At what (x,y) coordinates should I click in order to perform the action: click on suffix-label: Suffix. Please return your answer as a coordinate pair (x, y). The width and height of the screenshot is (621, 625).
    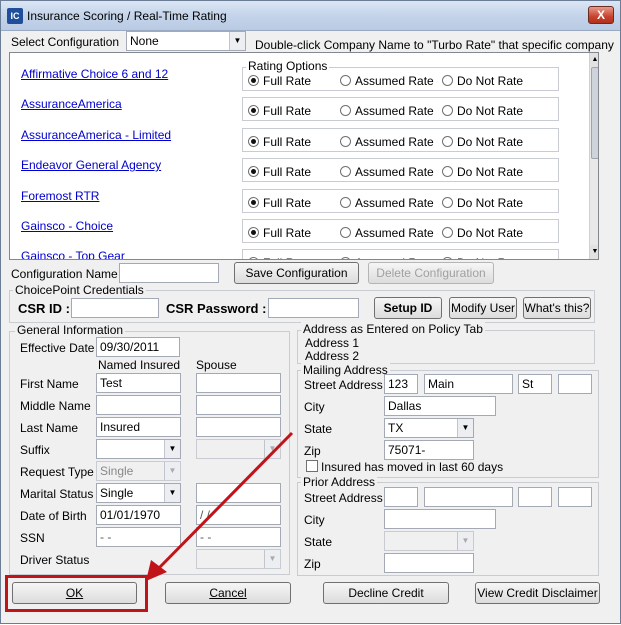
    Looking at the image, I should click on (35, 450).